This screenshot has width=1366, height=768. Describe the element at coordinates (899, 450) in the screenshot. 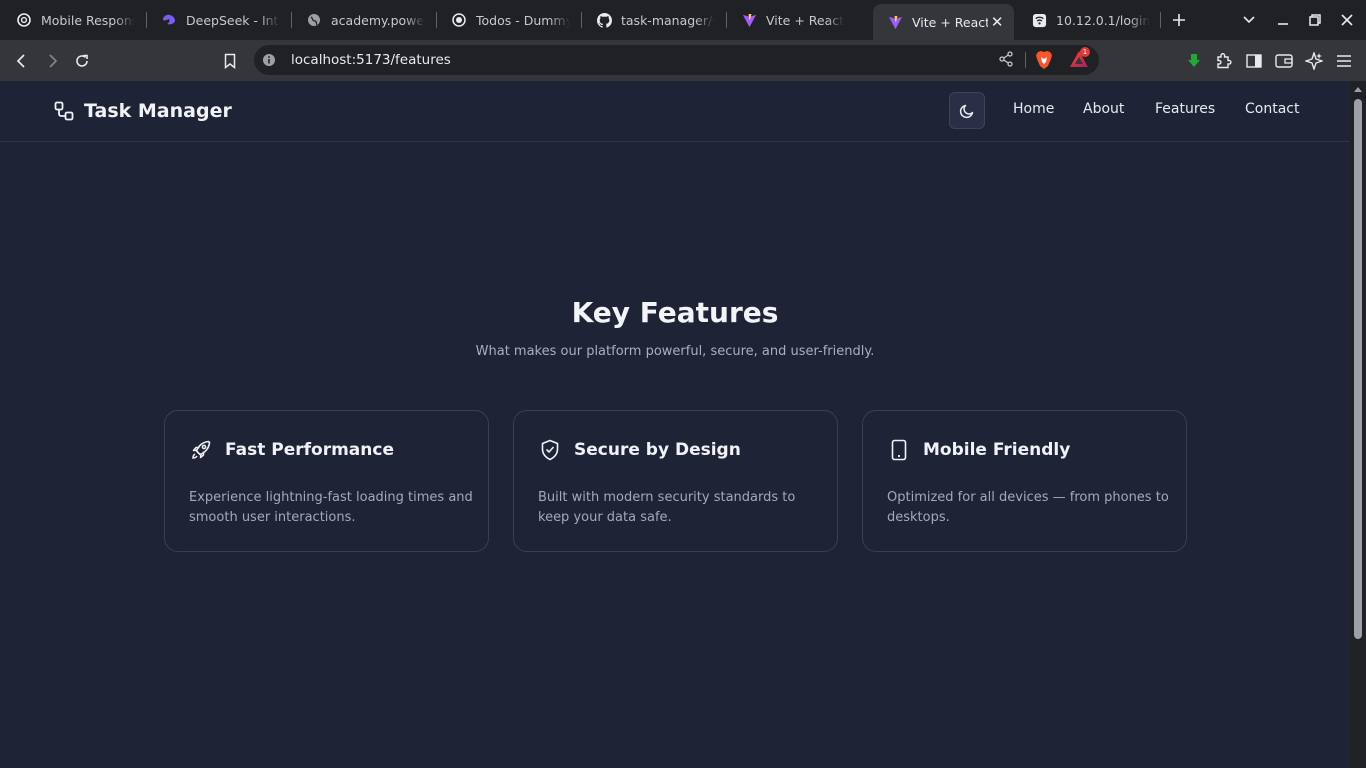

I see `smartphone-icon` at that location.